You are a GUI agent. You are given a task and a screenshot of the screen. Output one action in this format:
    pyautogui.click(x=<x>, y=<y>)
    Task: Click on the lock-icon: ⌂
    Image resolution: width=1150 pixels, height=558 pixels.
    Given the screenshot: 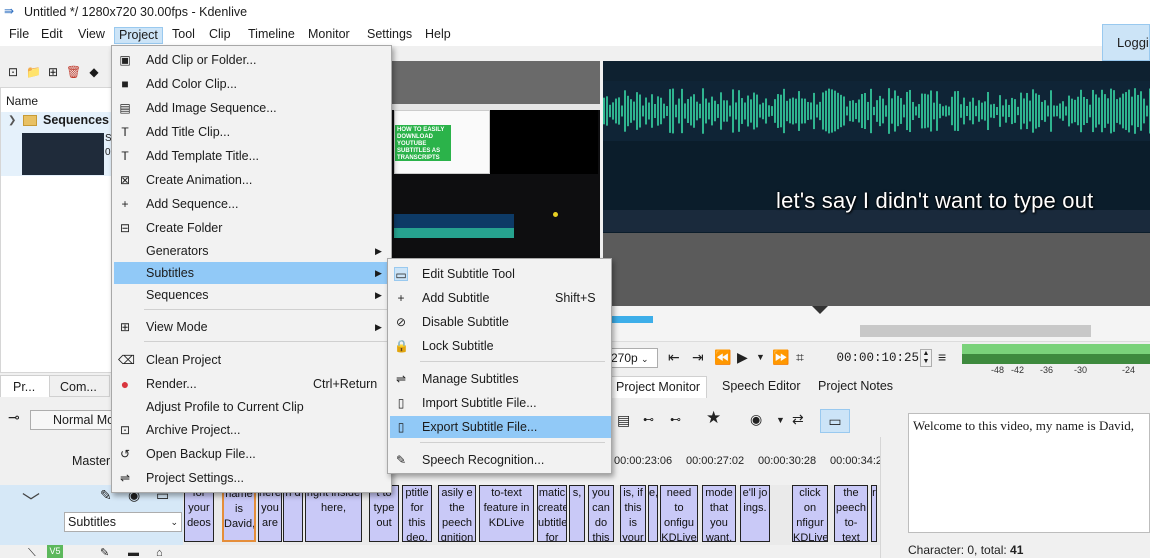 What is the action you would take?
    pyautogui.click(x=159, y=551)
    